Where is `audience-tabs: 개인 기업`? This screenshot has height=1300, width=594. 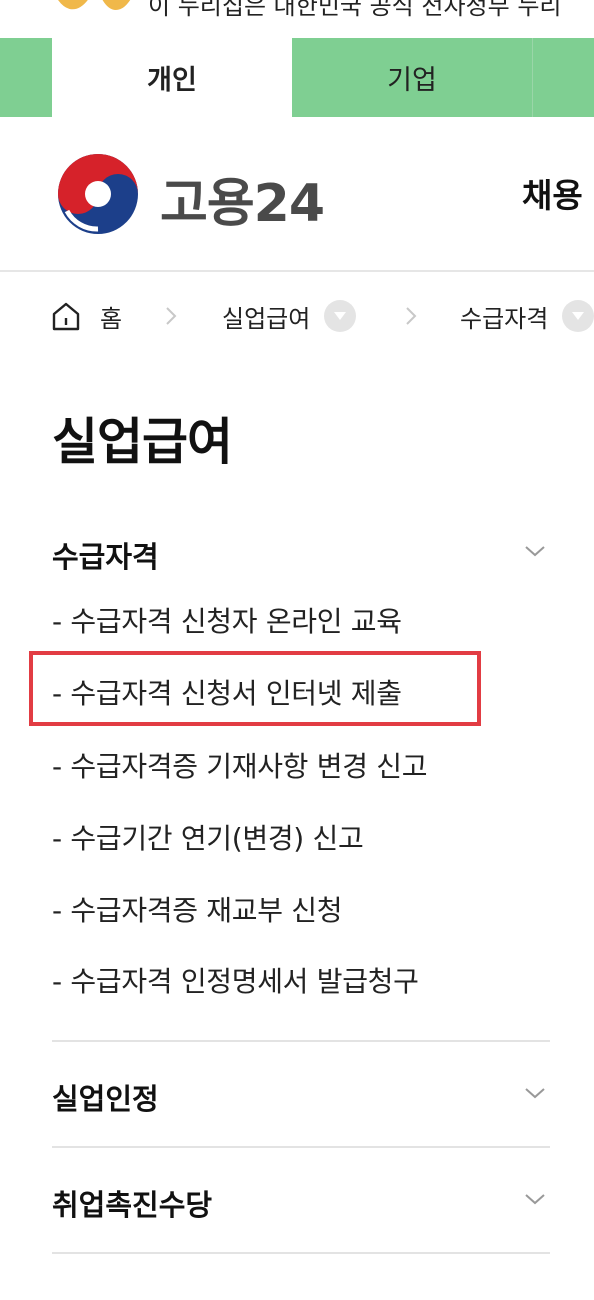
audience-tabs: 개인 기업 is located at coordinates (297, 77).